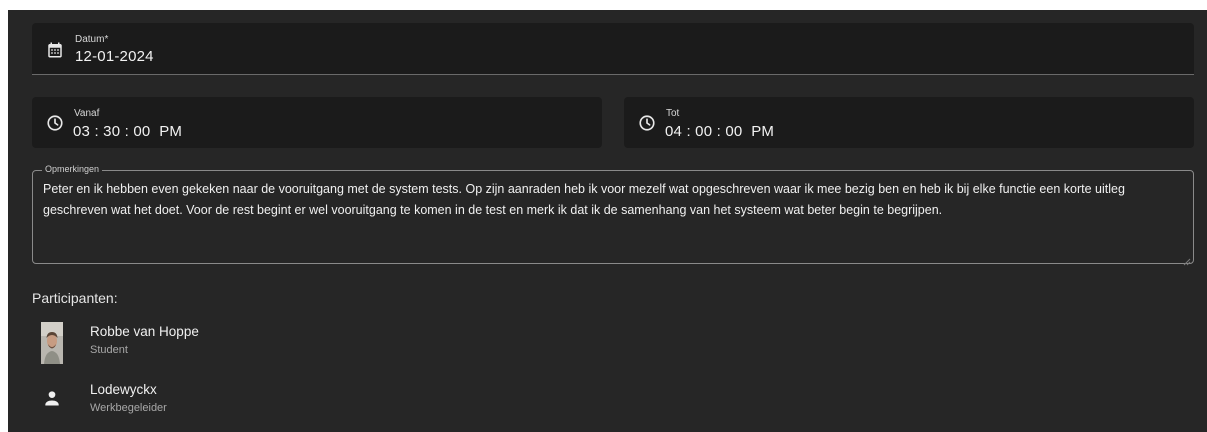 The height and width of the screenshot is (432, 1207). I want to click on participant-item: Lodewyckx Werkbegeleider, so click(232, 400).